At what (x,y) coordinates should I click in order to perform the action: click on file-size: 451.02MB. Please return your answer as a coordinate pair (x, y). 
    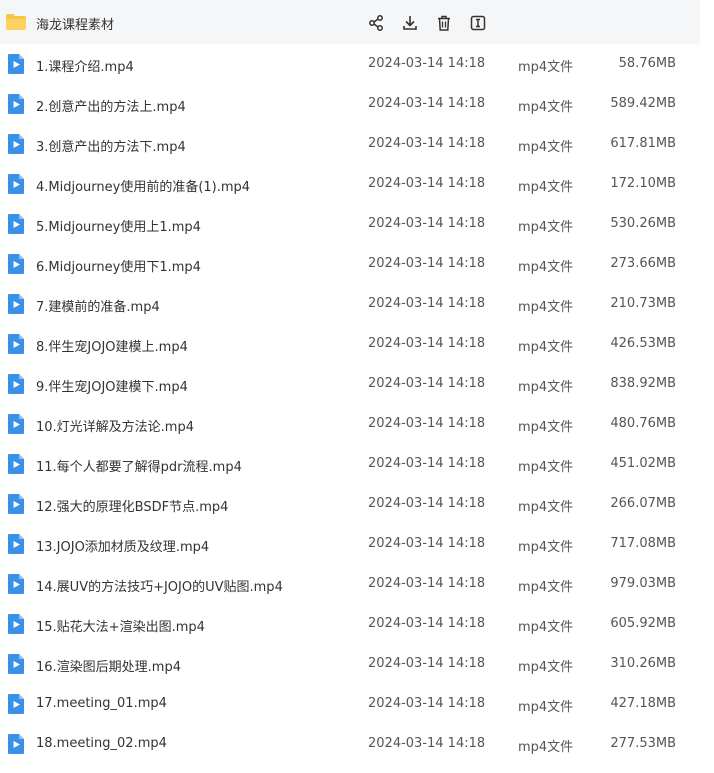
    Looking at the image, I should click on (643, 463).